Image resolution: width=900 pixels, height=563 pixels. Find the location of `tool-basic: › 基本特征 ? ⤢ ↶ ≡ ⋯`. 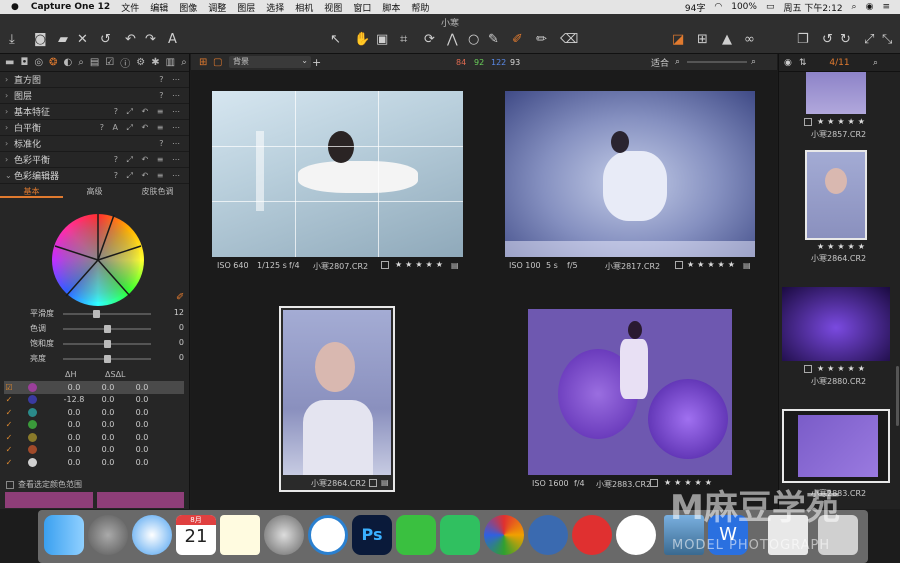

tool-basic: › 基本特征 ? ⤢ ↶ ≡ ⋯ is located at coordinates (94, 112).